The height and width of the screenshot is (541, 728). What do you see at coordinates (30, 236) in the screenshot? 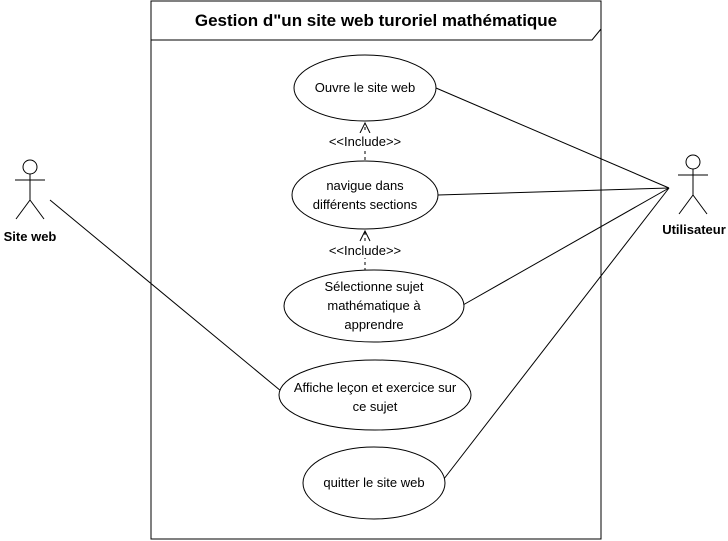
I see `actor-label-site-web: Site web` at bounding box center [30, 236].